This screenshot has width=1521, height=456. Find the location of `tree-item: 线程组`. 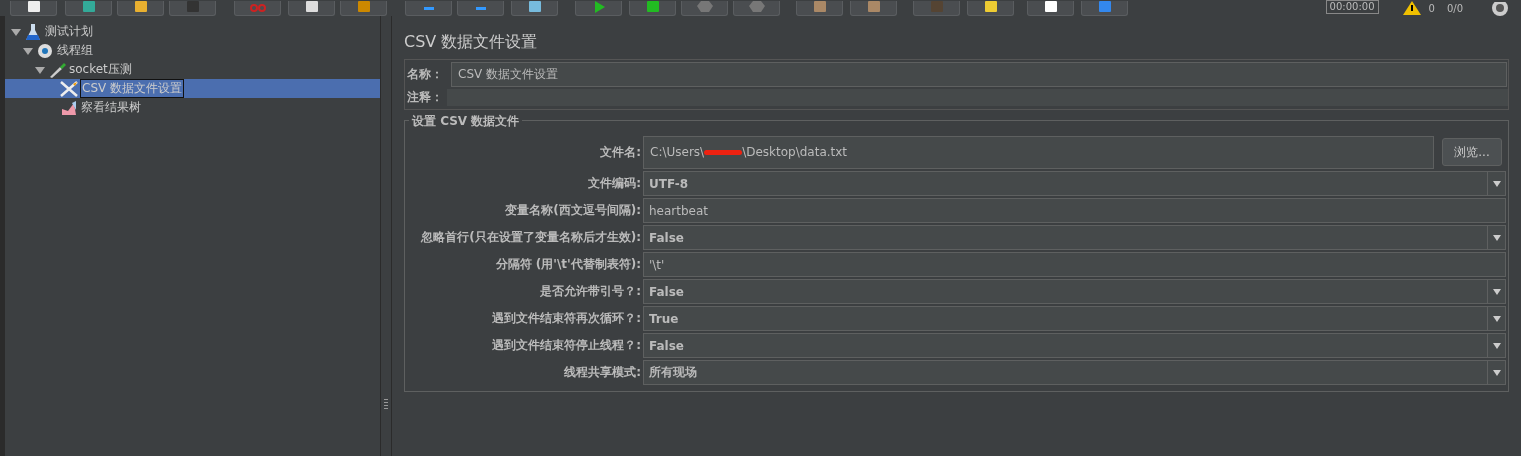

tree-item: 线程组 is located at coordinates (192, 50).